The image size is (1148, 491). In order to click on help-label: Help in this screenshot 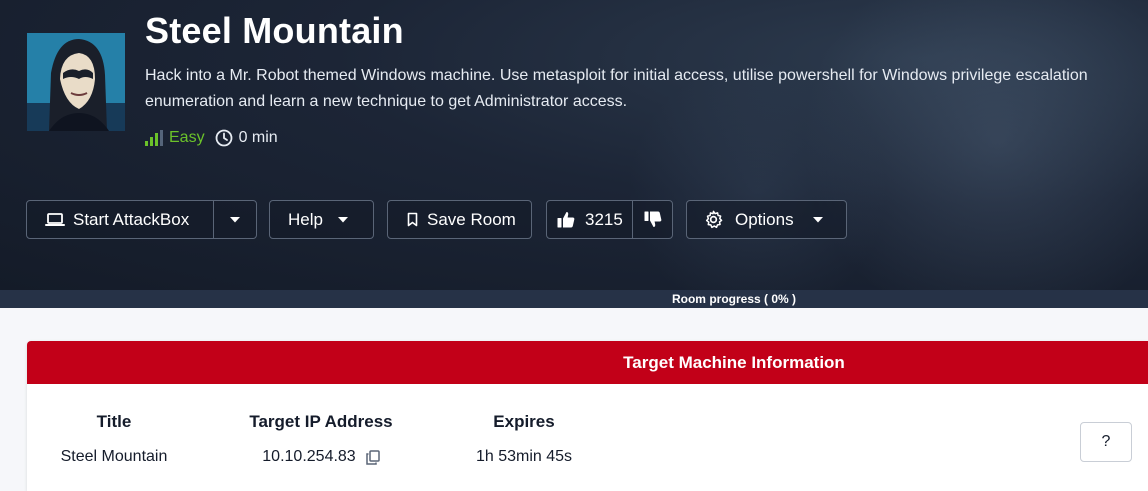, I will do `click(305, 219)`.